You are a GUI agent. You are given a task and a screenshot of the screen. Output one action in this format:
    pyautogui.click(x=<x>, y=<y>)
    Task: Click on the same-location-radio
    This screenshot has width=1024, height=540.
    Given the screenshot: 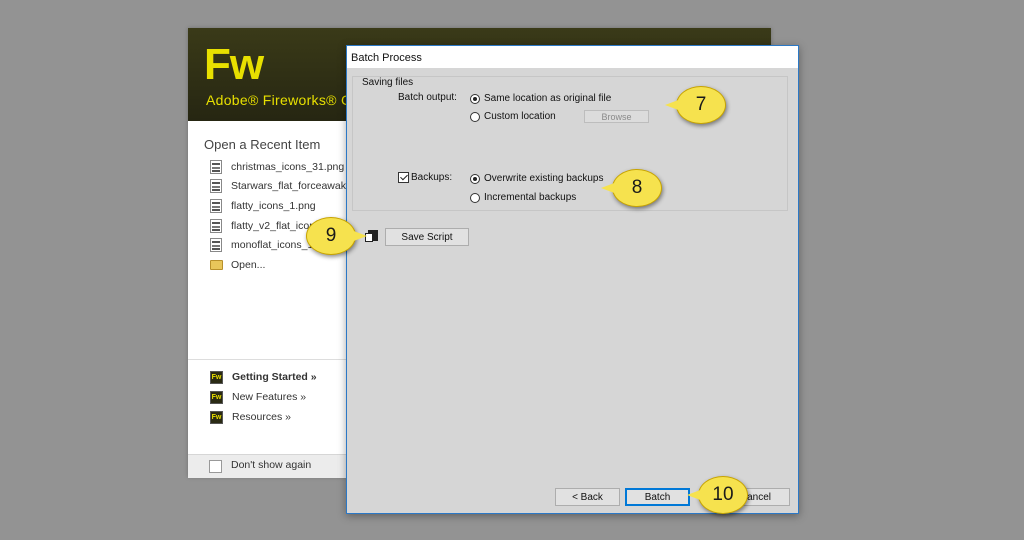 What is the action you would take?
    pyautogui.click(x=475, y=99)
    